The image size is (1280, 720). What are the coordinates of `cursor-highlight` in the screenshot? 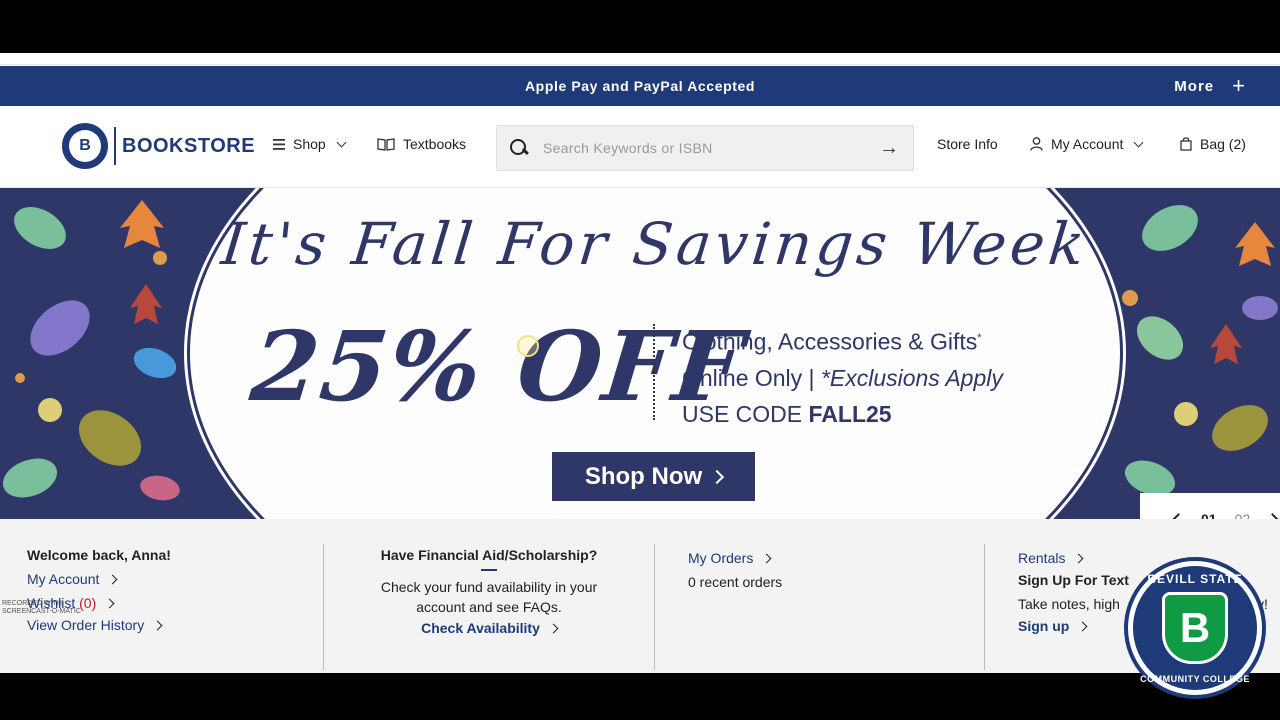 It's located at (528, 346).